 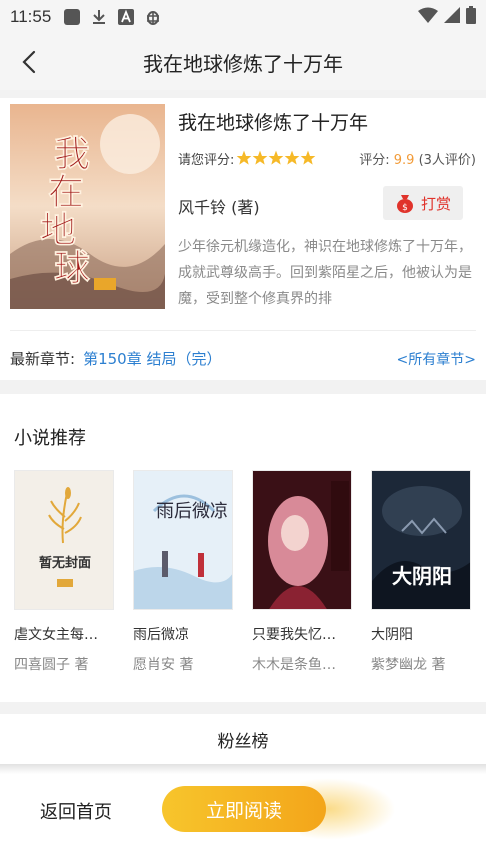 I want to click on cover-title-char: 球, so click(x=72, y=268).